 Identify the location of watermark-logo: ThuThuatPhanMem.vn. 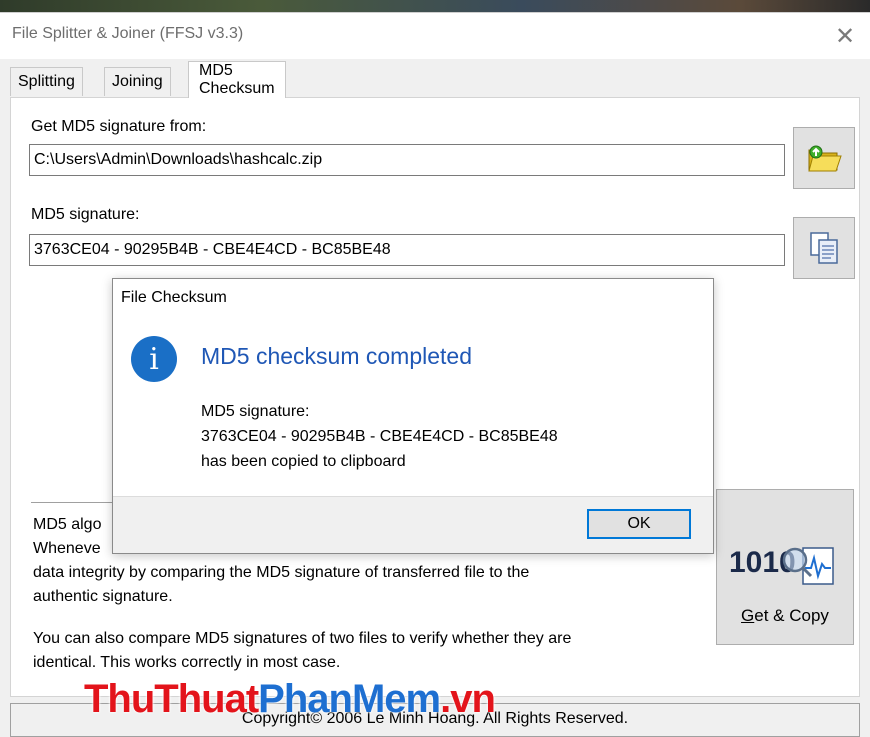
(290, 699).